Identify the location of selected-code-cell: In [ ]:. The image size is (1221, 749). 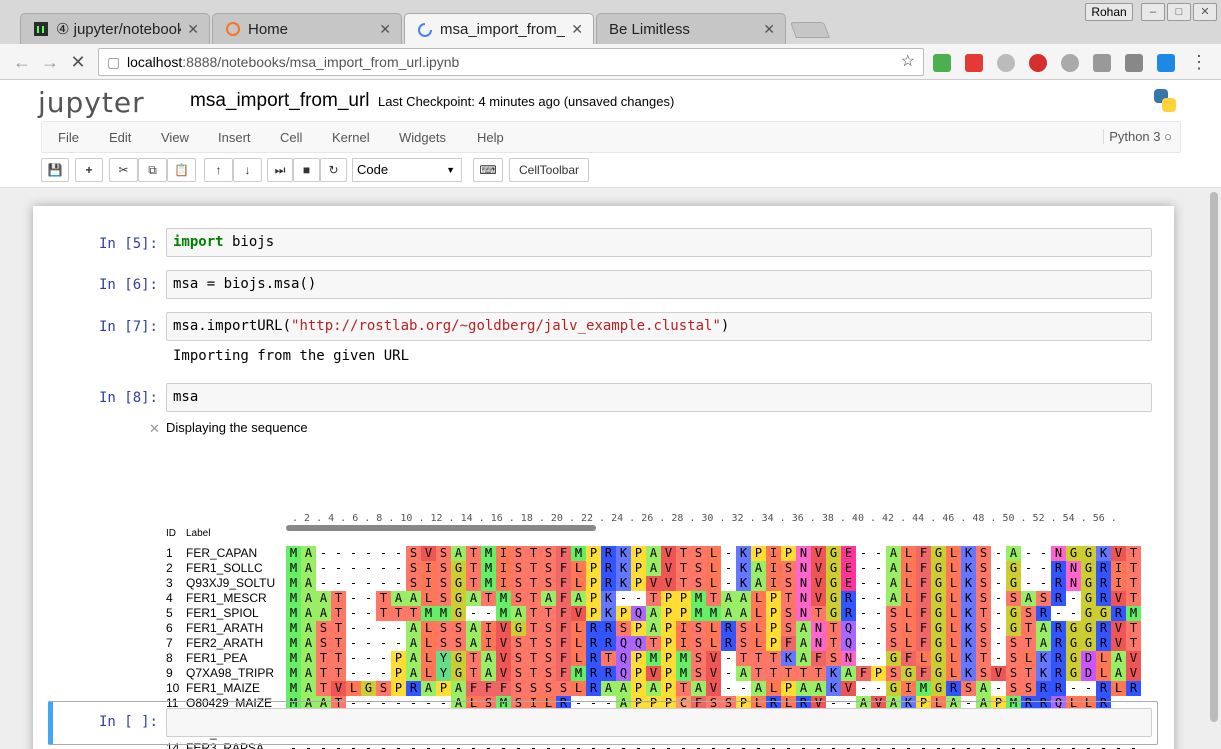
(603, 723).